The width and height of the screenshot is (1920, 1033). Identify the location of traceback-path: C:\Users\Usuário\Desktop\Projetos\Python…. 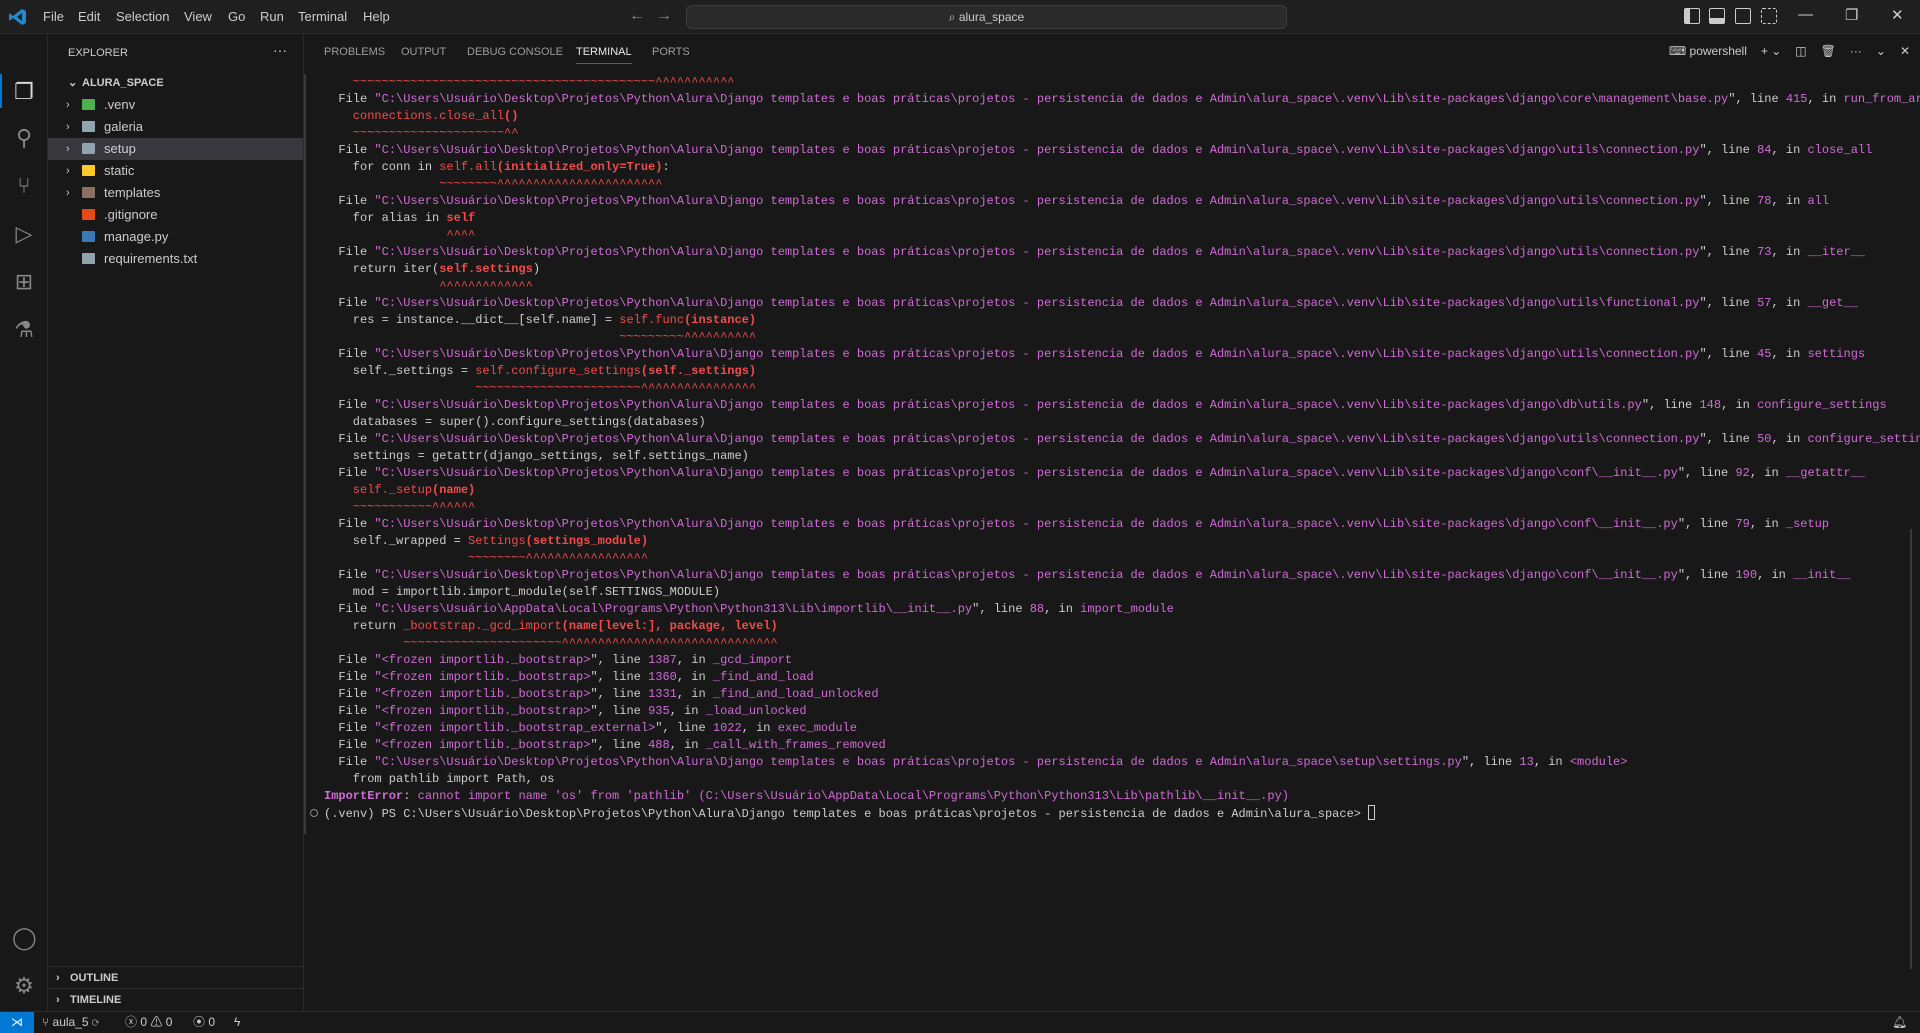
(1029, 575).